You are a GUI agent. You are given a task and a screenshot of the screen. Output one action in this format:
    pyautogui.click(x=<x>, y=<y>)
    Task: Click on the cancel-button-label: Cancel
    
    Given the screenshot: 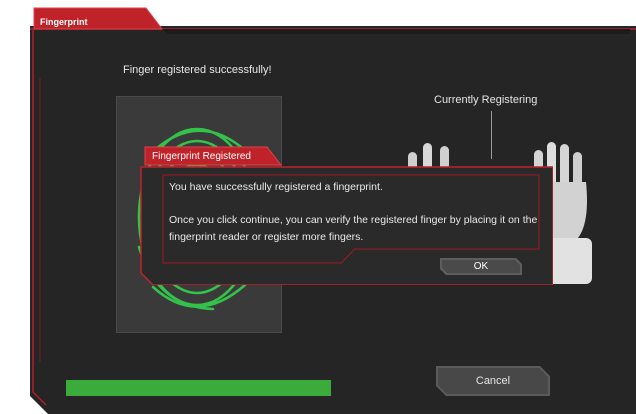 What is the action you would take?
    pyautogui.click(x=493, y=381)
    